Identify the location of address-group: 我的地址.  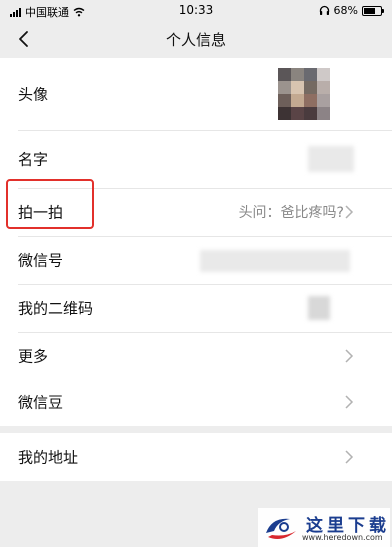
(196, 457).